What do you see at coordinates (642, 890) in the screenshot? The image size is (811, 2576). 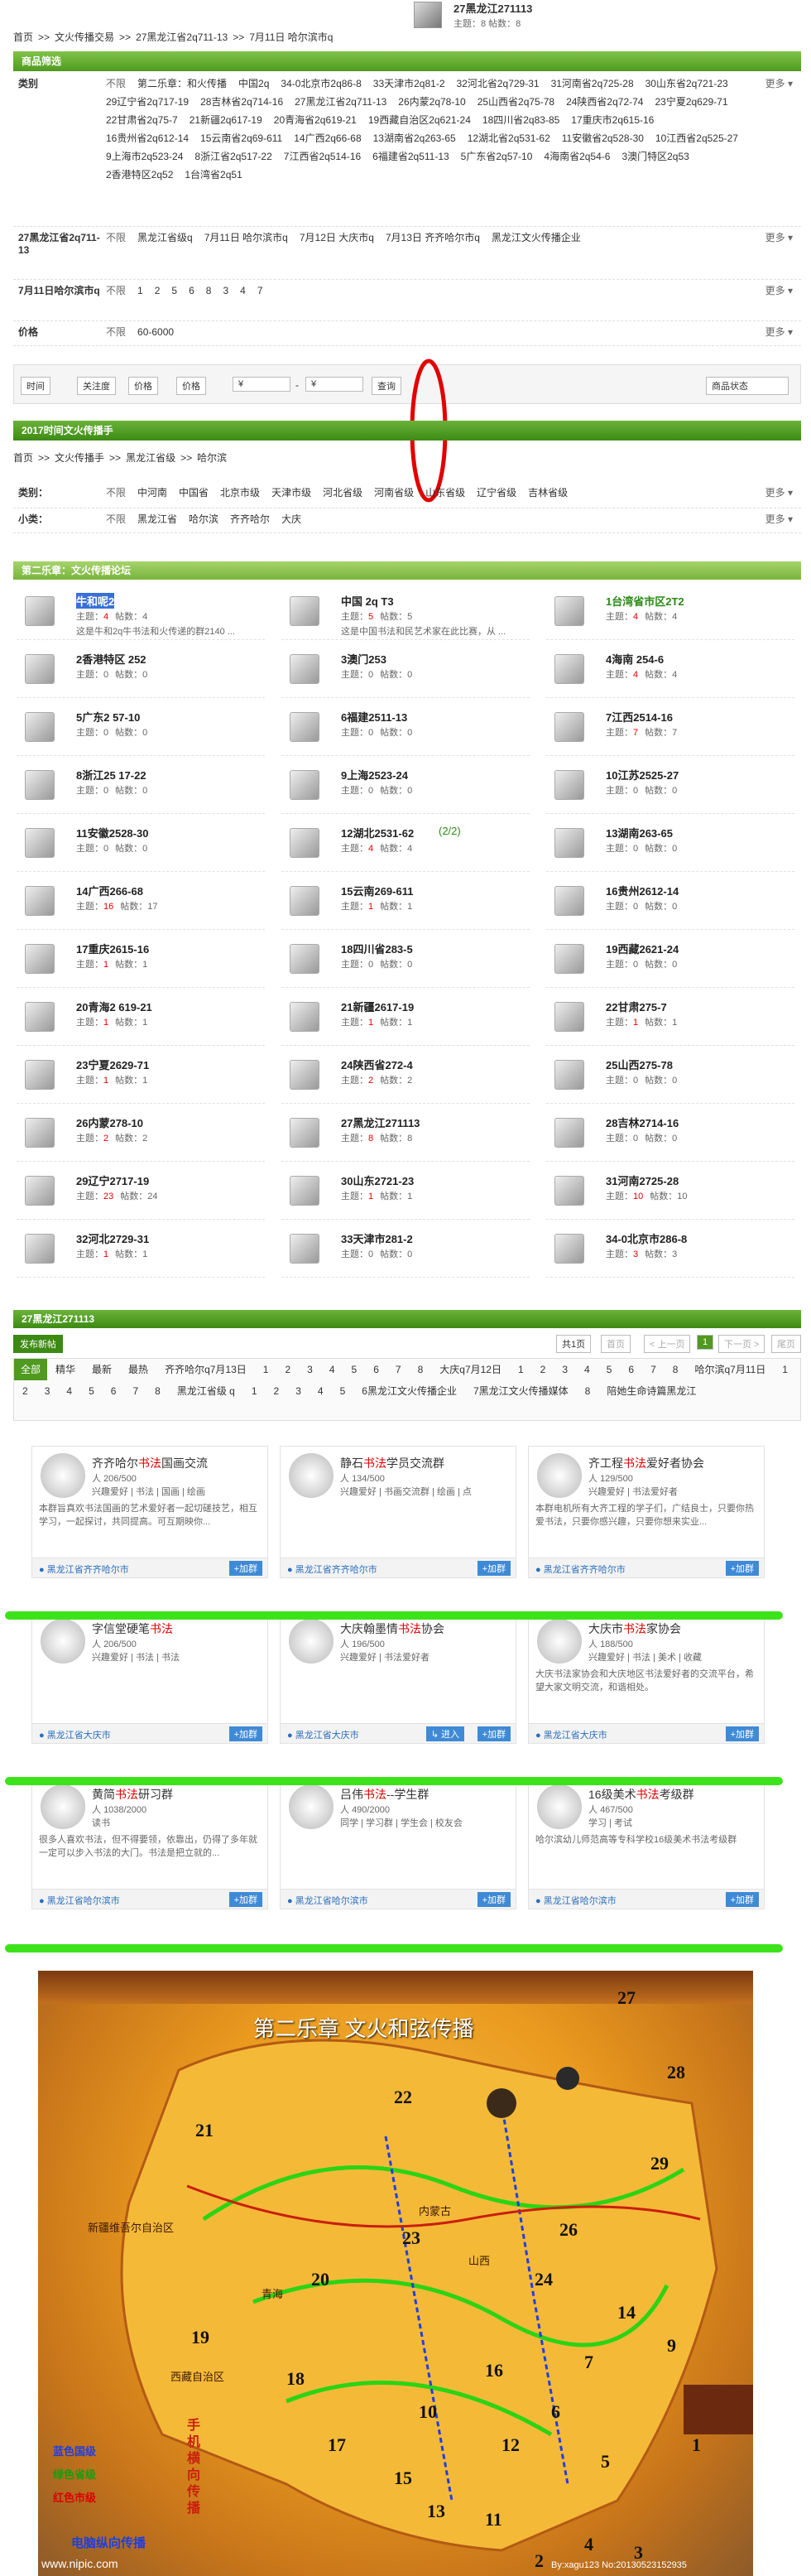 I see `forum-name: 16贵州2612-14` at bounding box center [642, 890].